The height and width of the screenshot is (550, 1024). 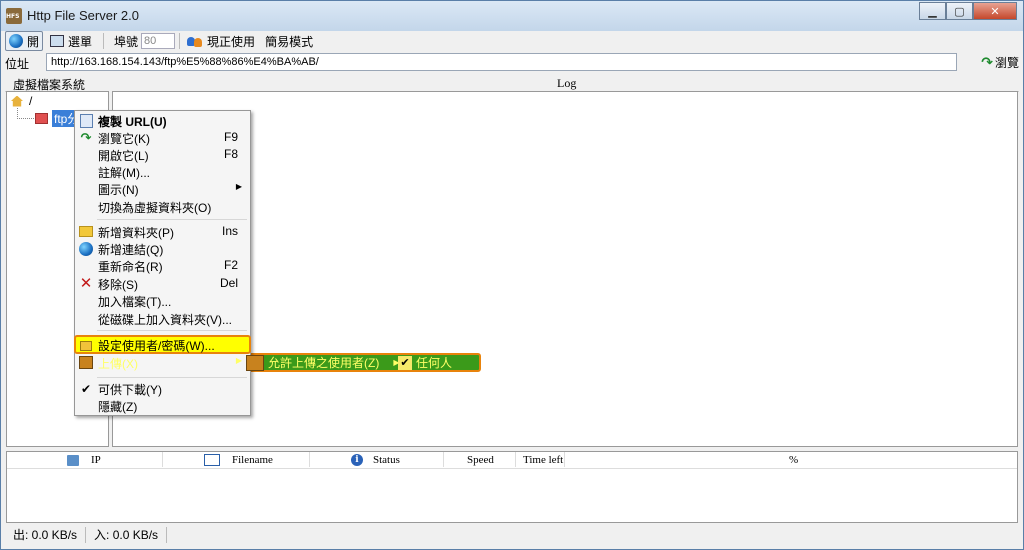 I want to click on menu-item-remove: ✕ 移除(S) Del, so click(x=162, y=283).